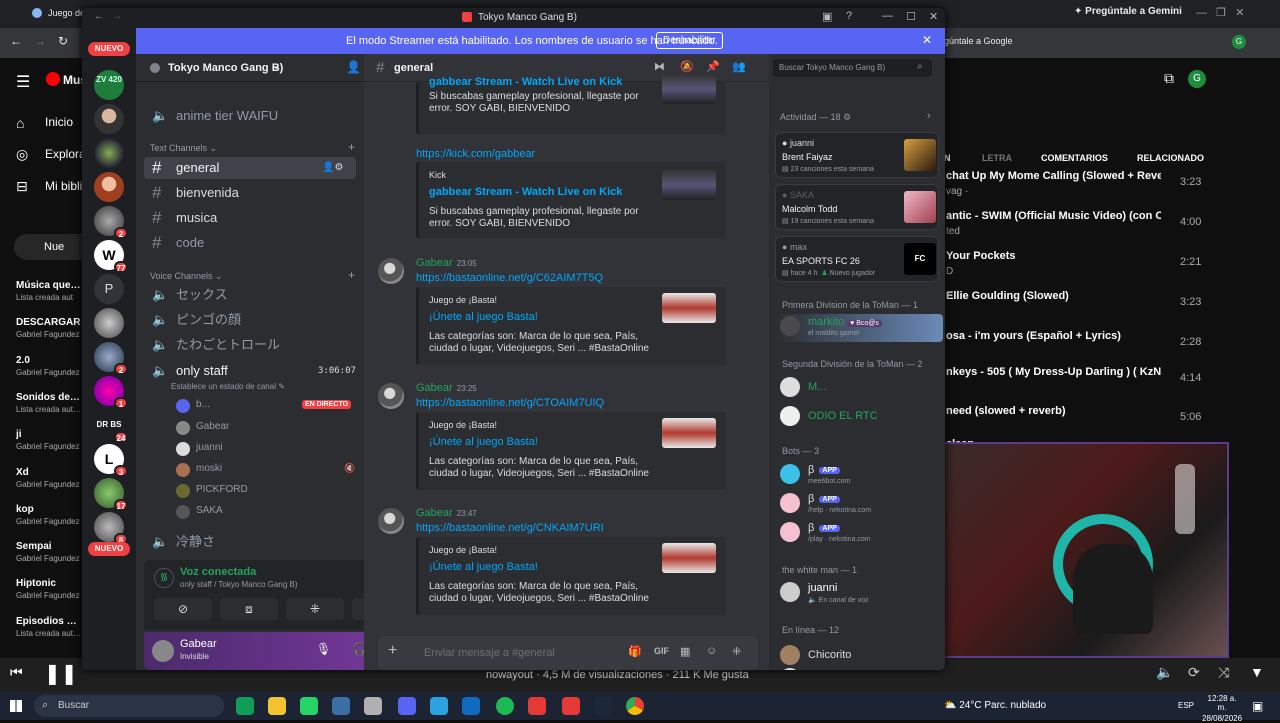 The height and width of the screenshot is (723, 1280). What do you see at coordinates (635, 706) in the screenshot?
I see `chrome-icon` at bounding box center [635, 706].